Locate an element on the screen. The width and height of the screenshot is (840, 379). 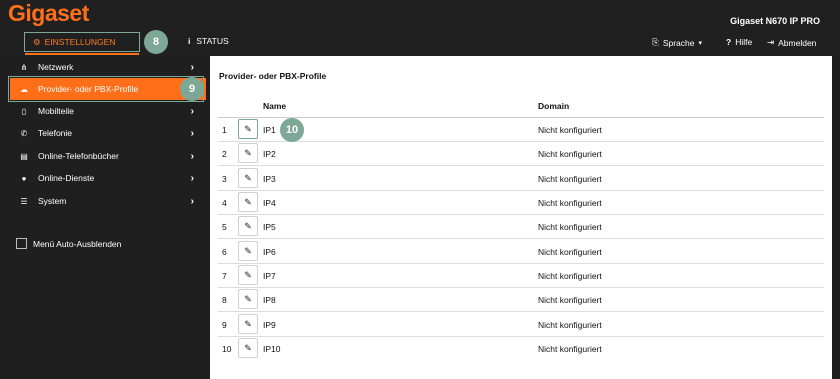
tab-einstellungen-label: EINSTELLUNGEN is located at coordinates (80, 42).